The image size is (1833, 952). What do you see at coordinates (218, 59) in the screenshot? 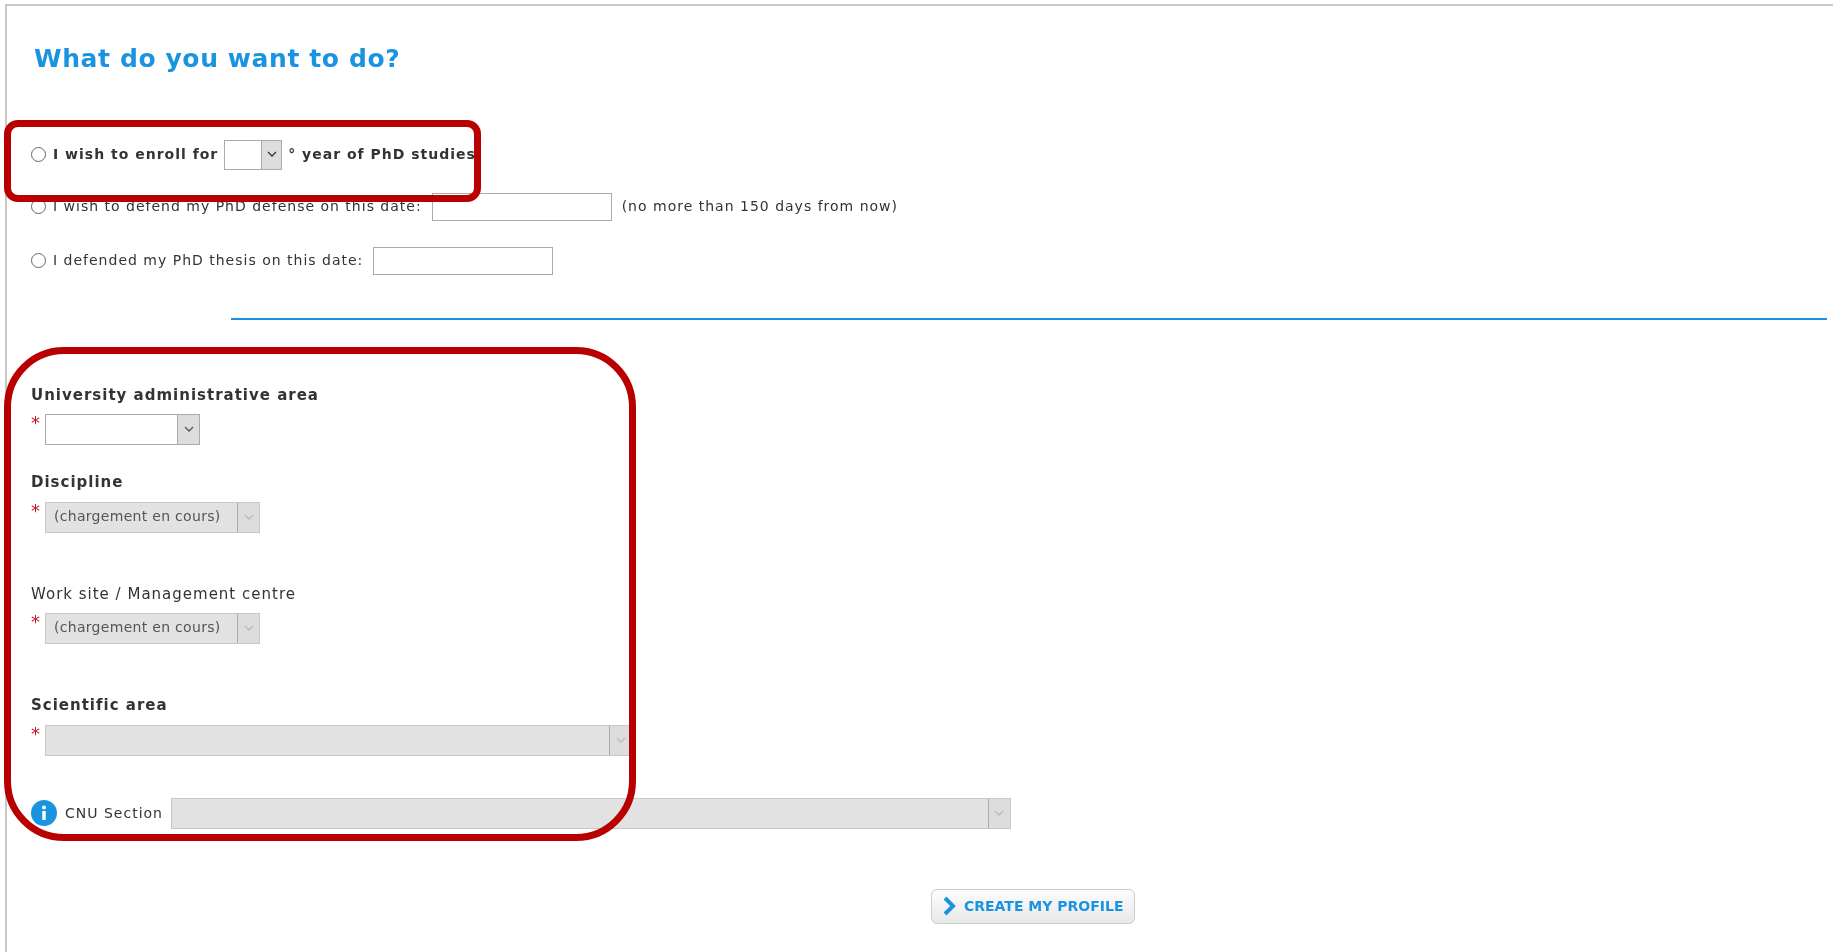
I see `page-heading: What do you want to do?` at bounding box center [218, 59].